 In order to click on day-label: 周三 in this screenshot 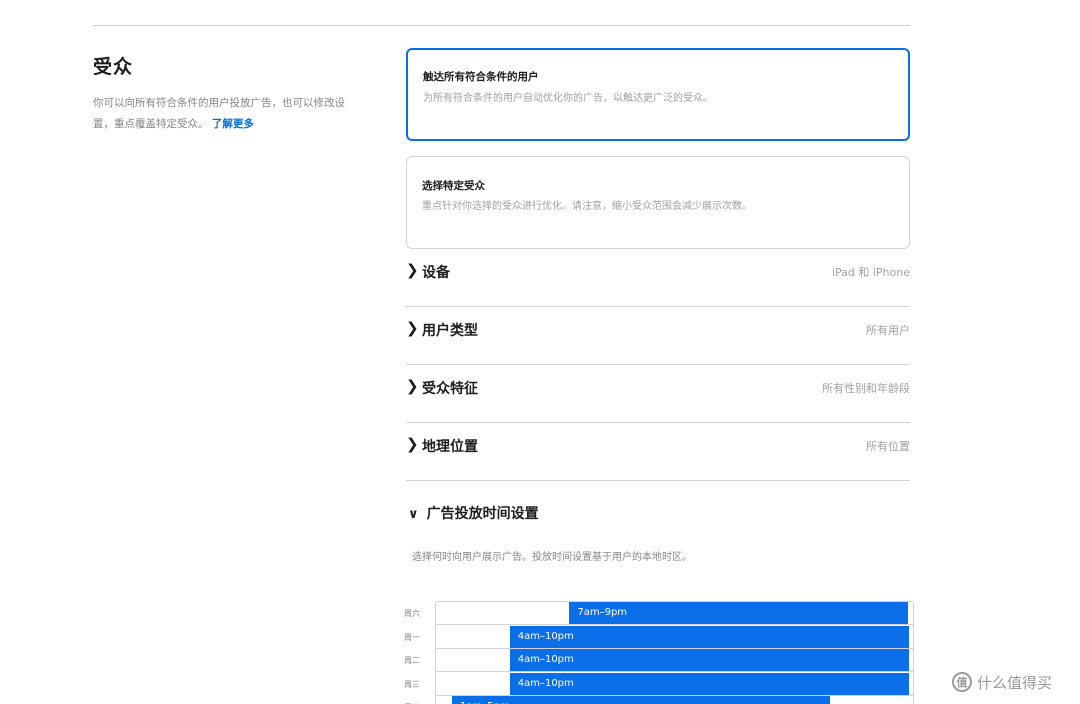, I will do `click(412, 684)`.